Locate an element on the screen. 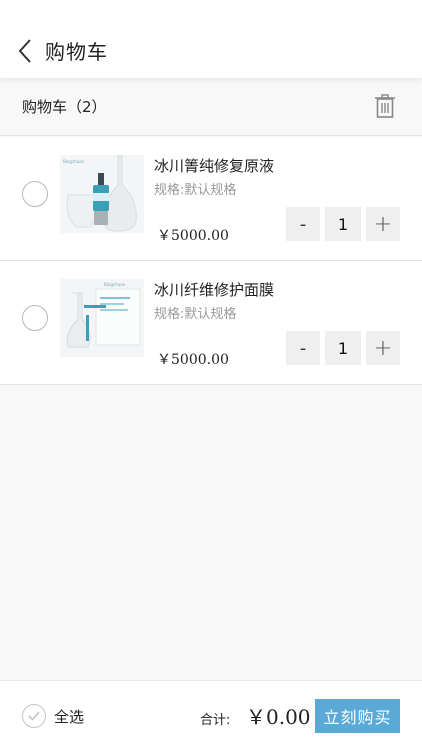 The height and width of the screenshot is (750, 422). cart-summary-bar: 购物车（2） is located at coordinates (211, 107).